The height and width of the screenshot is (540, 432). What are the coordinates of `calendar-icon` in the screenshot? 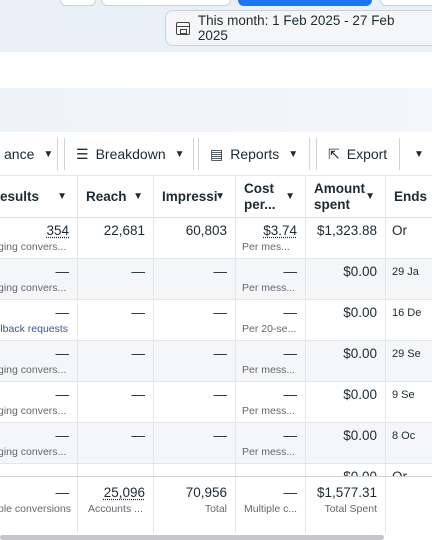 It's located at (183, 28).